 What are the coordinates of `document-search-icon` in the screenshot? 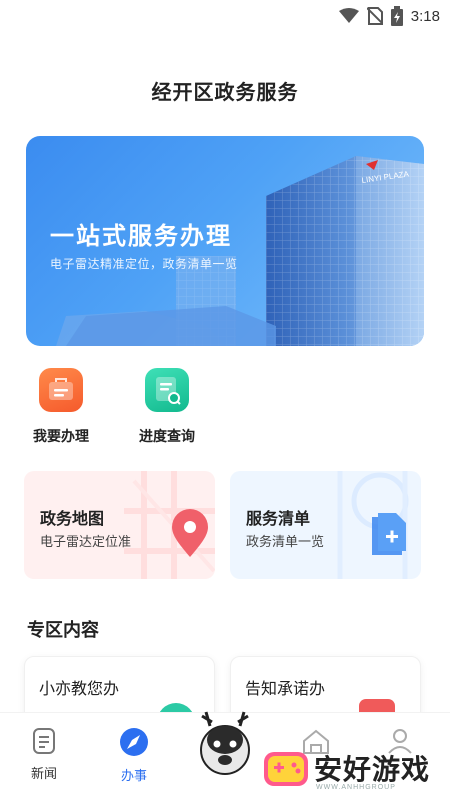 It's located at (167, 390).